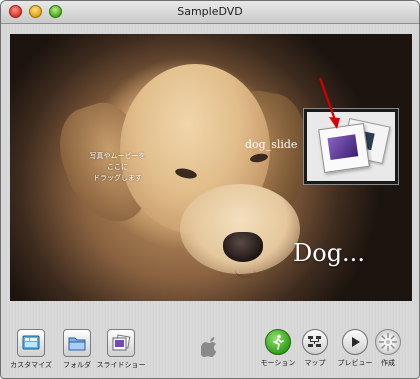 The height and width of the screenshot is (379, 420). I want to click on folder-icon, so click(77, 343).